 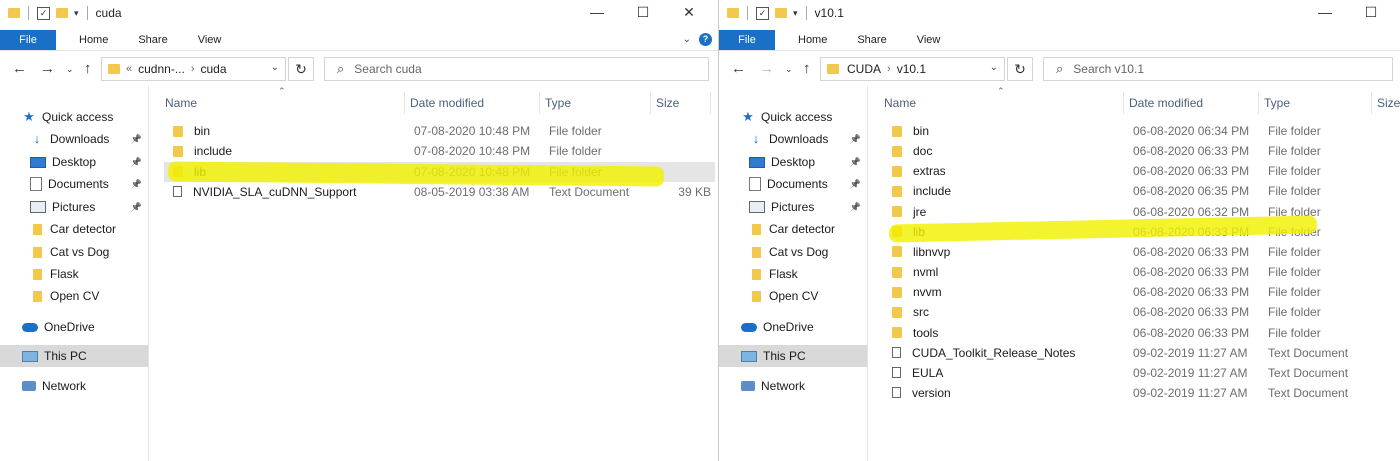 What do you see at coordinates (793, 207) in the screenshot?
I see `sidebar-item-pictures: Pictures 📌` at bounding box center [793, 207].